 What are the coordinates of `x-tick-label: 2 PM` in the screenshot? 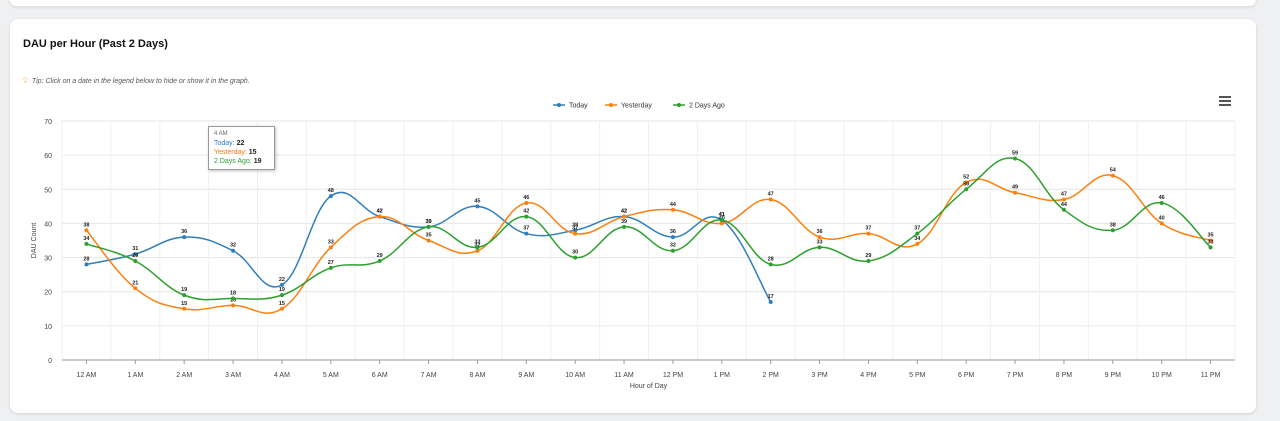 It's located at (771, 375).